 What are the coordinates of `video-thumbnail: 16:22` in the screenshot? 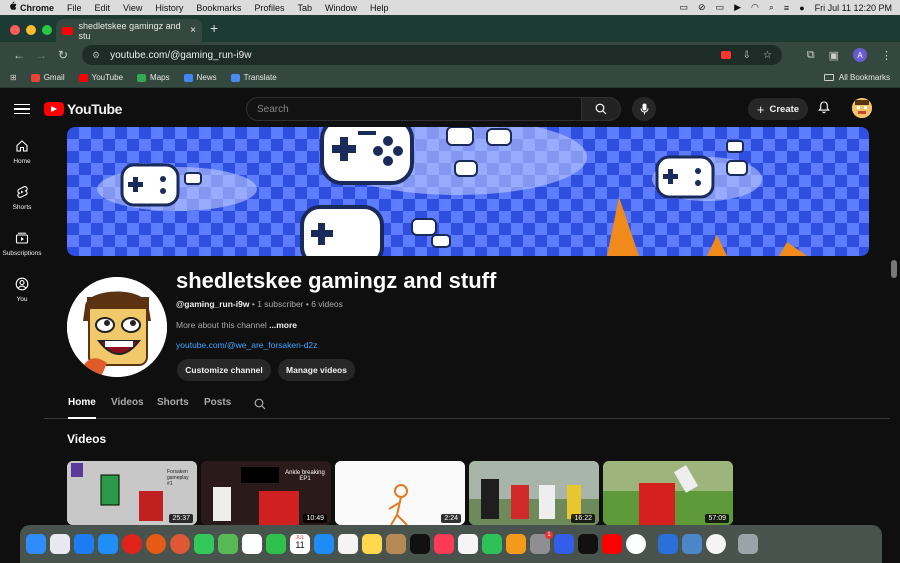 It's located at (534, 493).